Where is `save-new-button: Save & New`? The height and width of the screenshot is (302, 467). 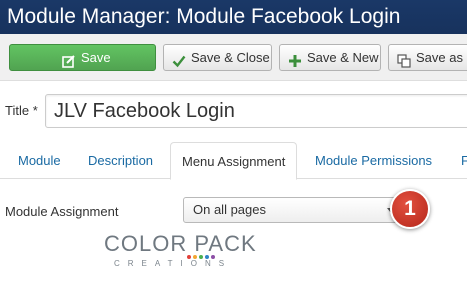
save-new-button: Save & New is located at coordinates (330, 57).